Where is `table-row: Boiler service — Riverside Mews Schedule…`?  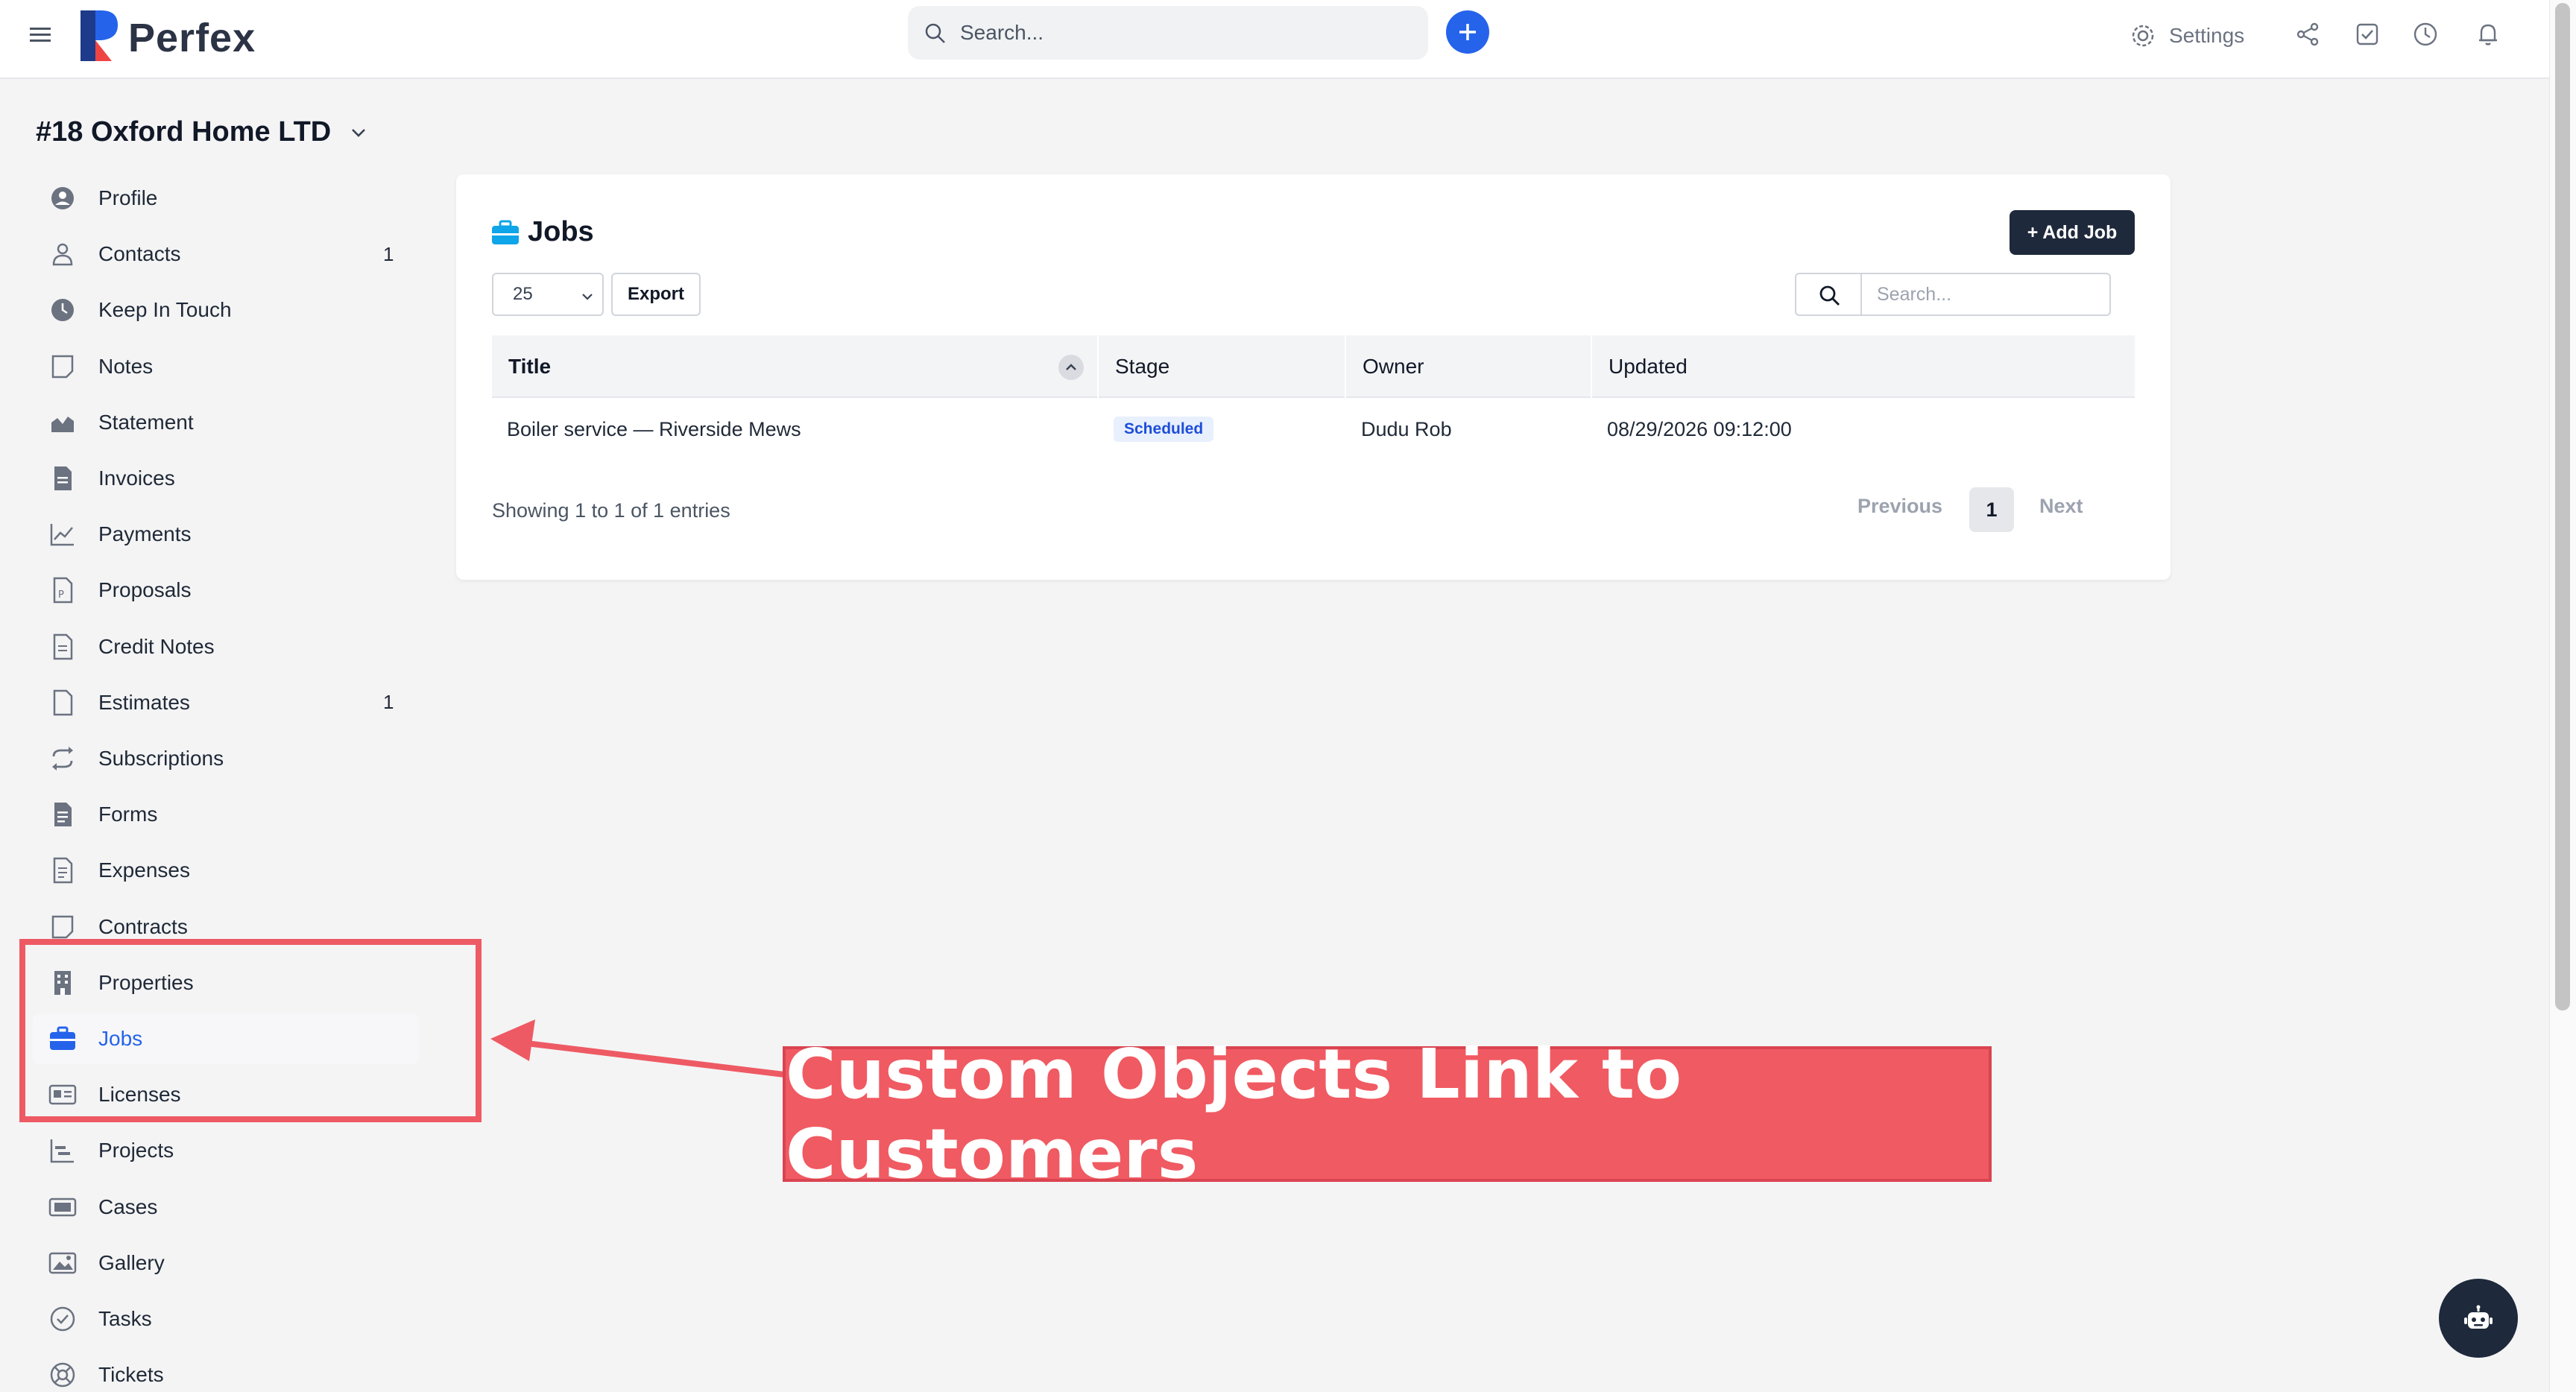
table-row: Boiler service — Riverside Mews Schedule… is located at coordinates (1313, 429).